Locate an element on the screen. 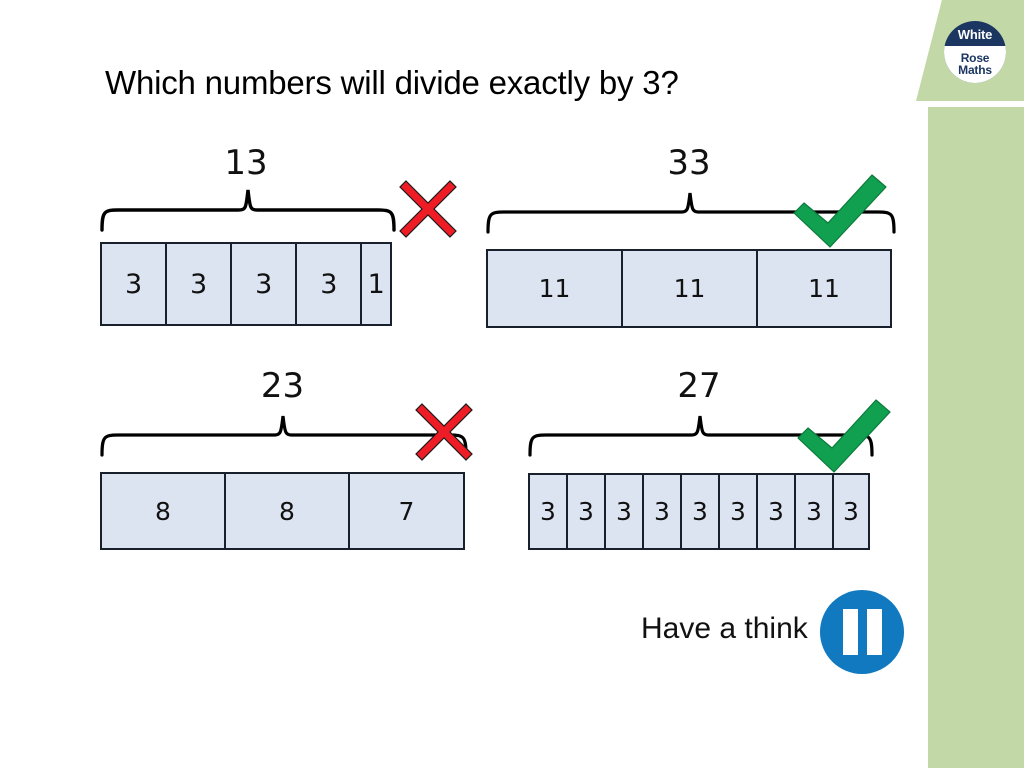 The image size is (1024, 768). logo-line-maths: Maths is located at coordinates (975, 70).